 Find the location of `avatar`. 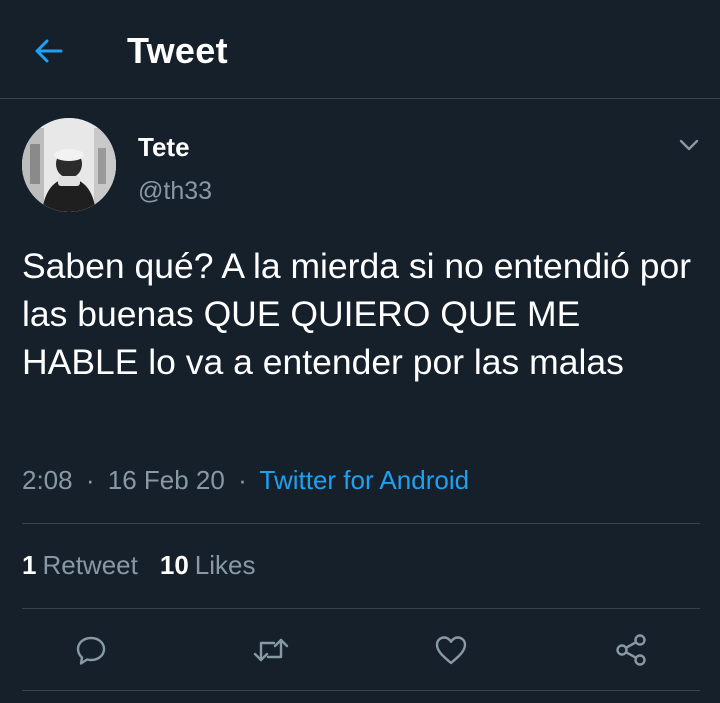

avatar is located at coordinates (69, 165).